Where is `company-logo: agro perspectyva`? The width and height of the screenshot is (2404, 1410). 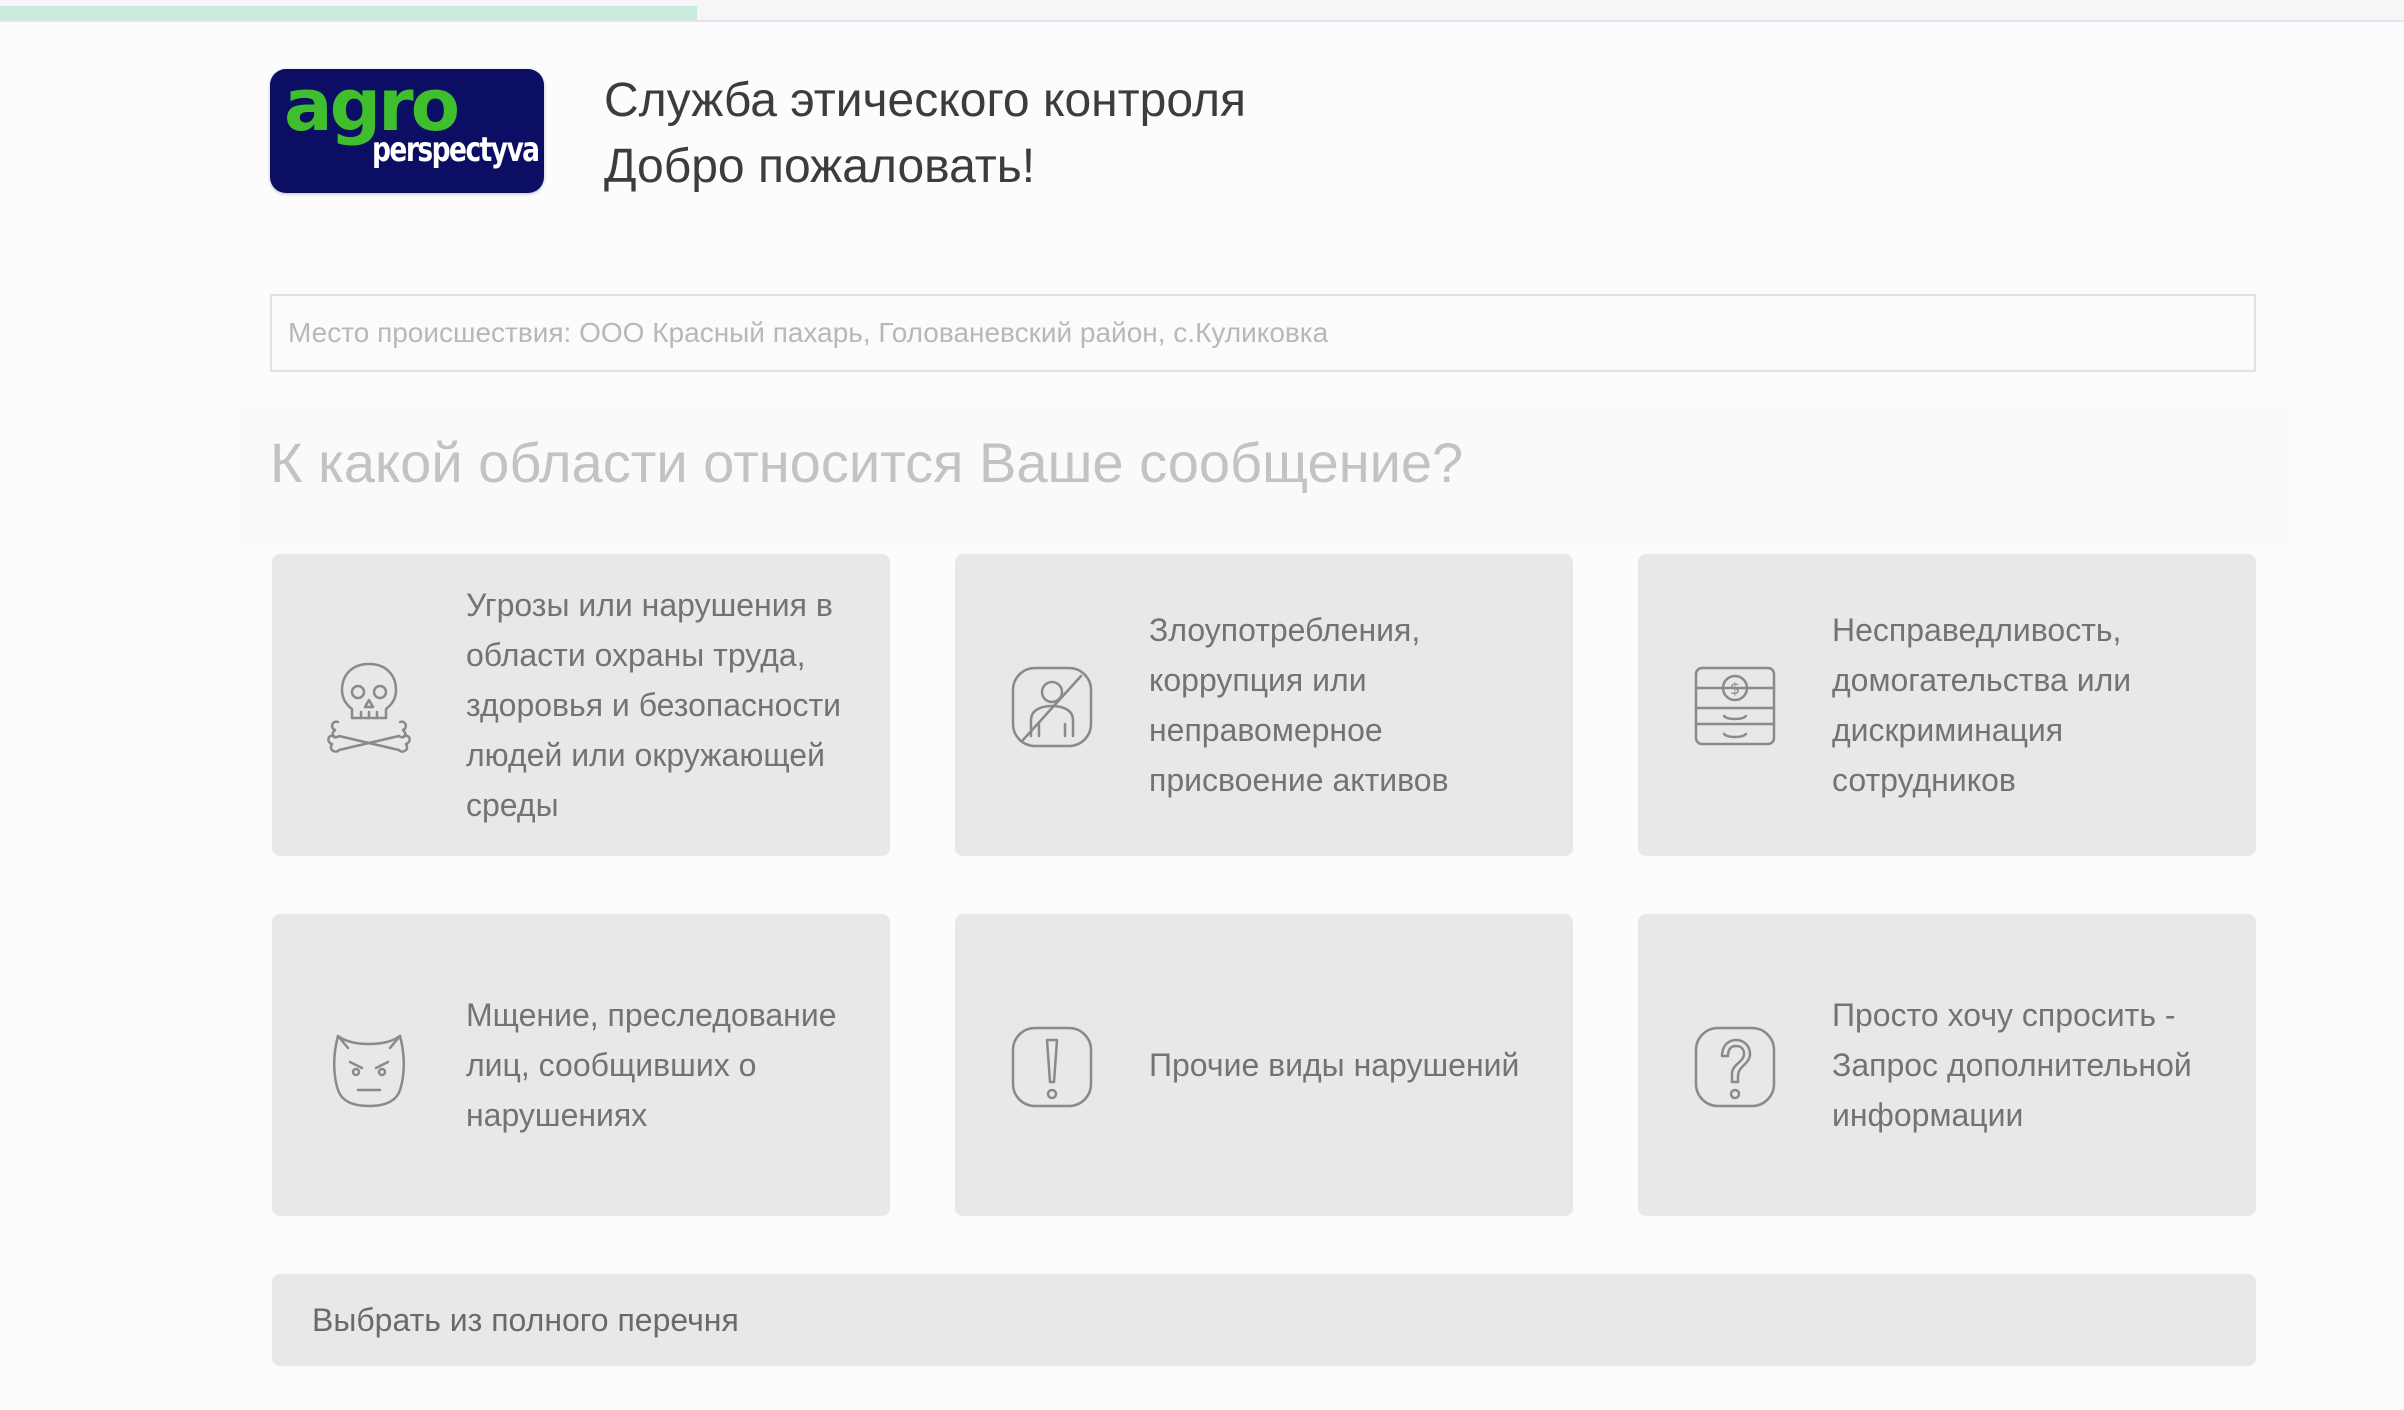
company-logo: agro perspectyva is located at coordinates (407, 131).